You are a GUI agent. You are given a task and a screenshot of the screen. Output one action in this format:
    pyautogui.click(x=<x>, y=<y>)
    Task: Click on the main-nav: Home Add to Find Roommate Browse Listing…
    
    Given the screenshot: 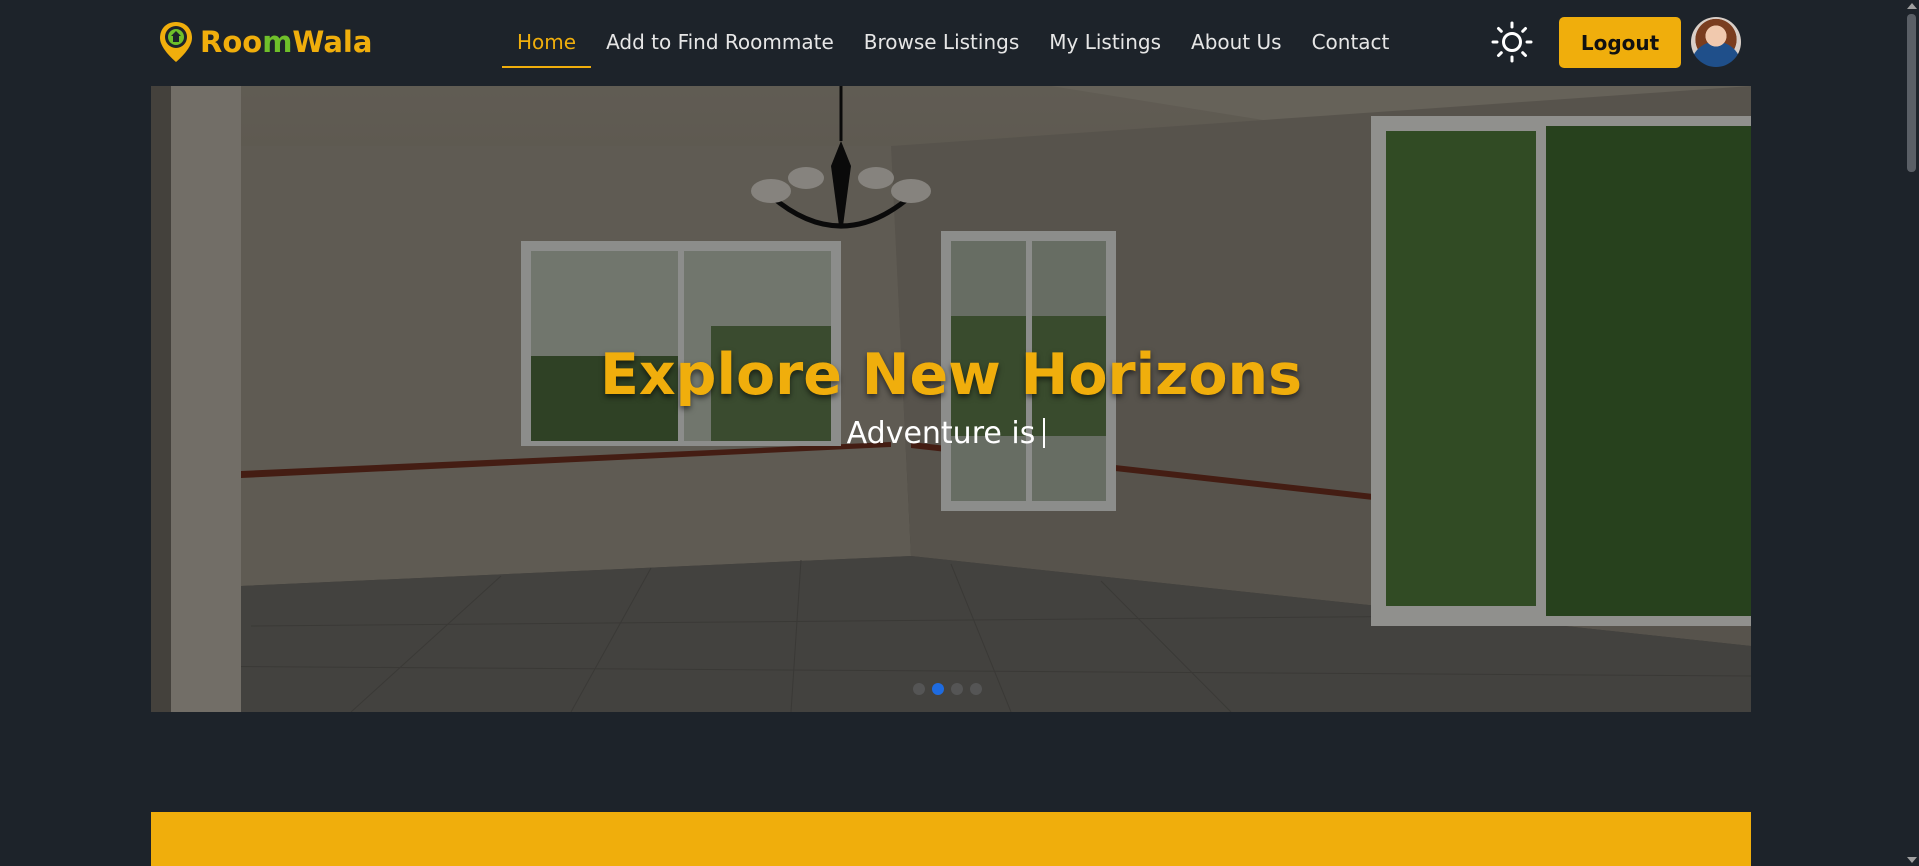 What is the action you would take?
    pyautogui.click(x=953, y=47)
    